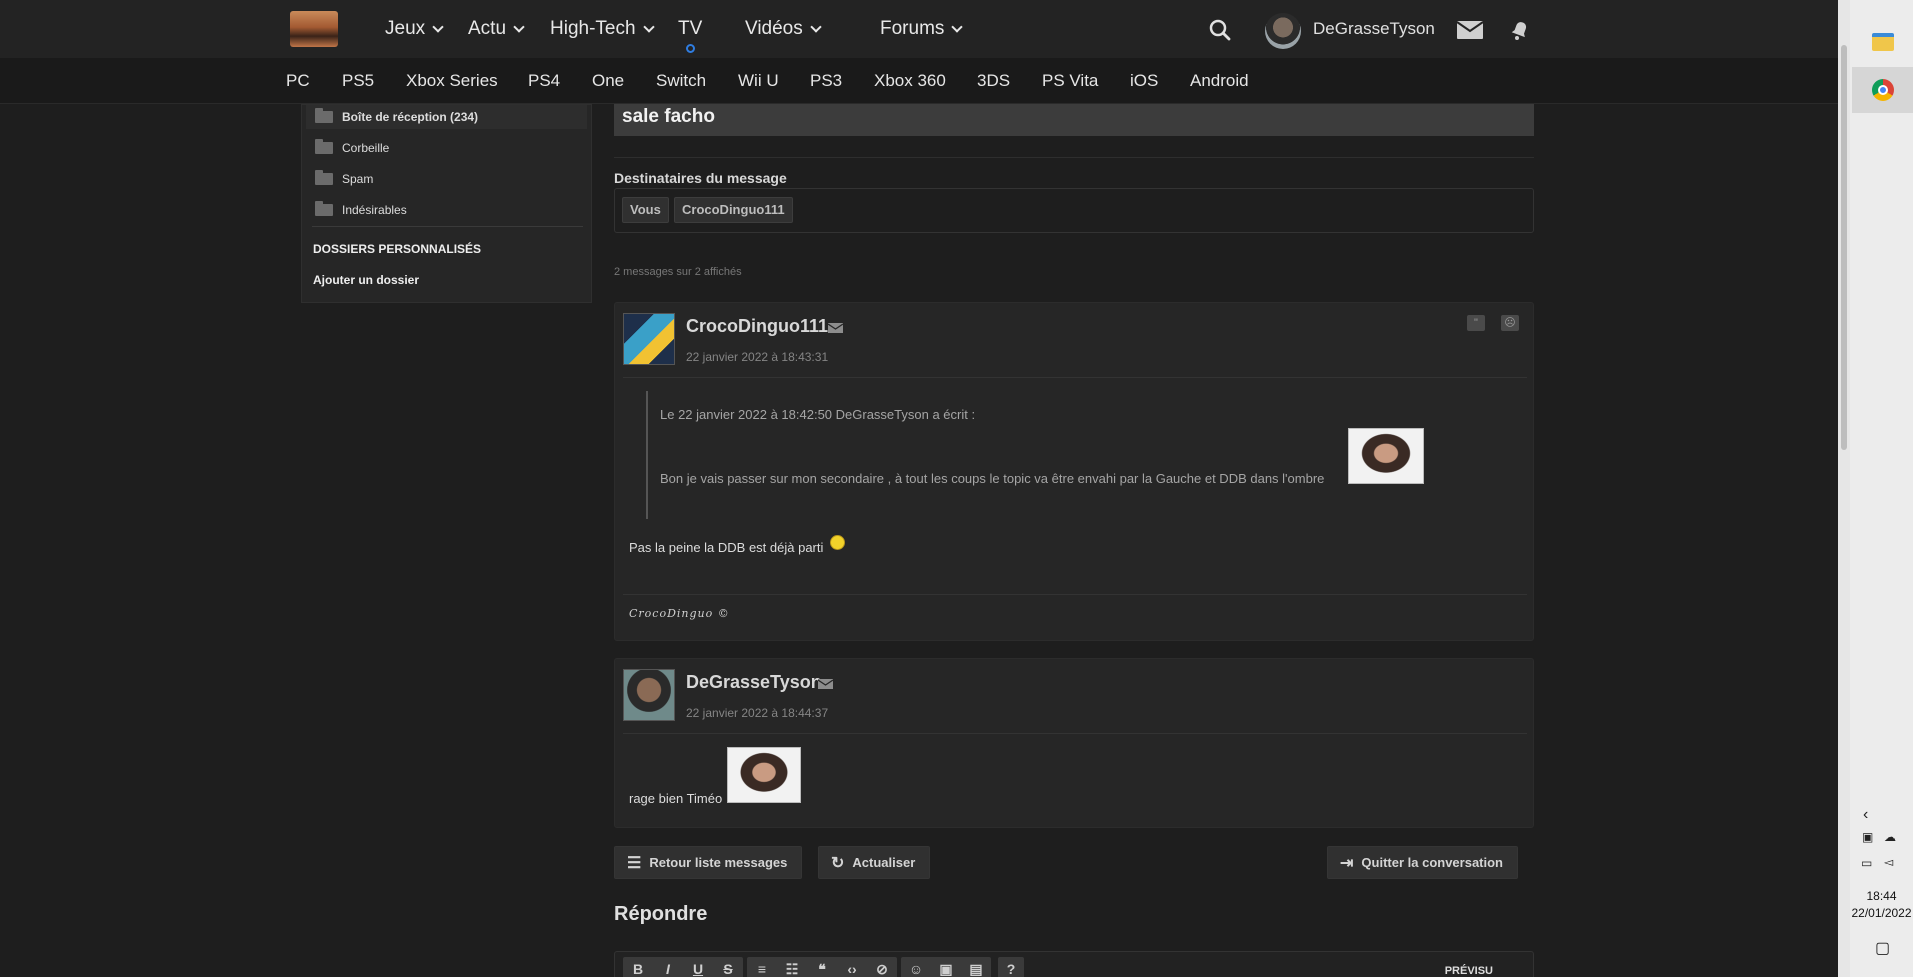 The height and width of the screenshot is (977, 1913). What do you see at coordinates (1476, 323) in the screenshot?
I see `quote-icon: "` at bounding box center [1476, 323].